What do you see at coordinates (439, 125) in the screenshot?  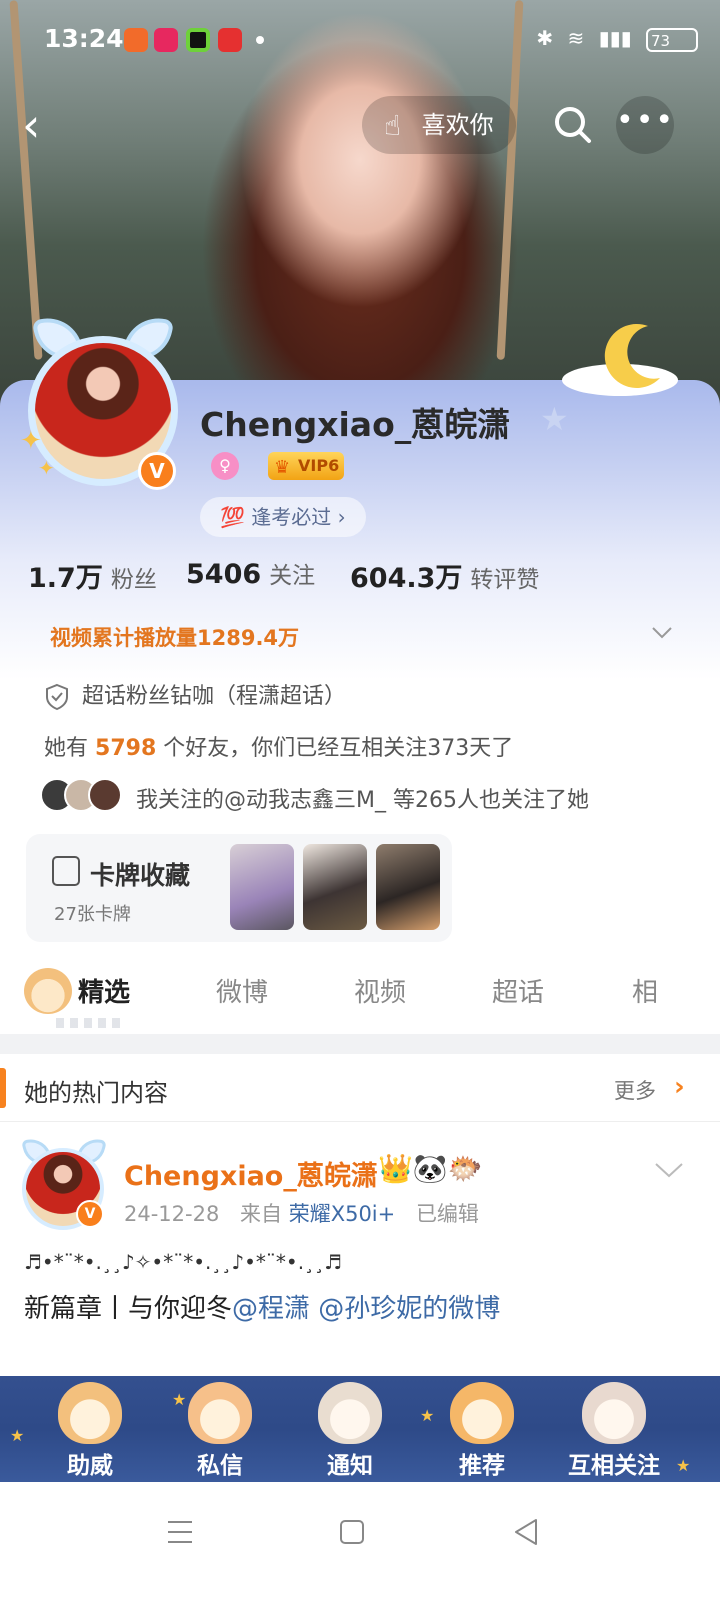 I see `like-you-button: ☝ 喜欢你` at bounding box center [439, 125].